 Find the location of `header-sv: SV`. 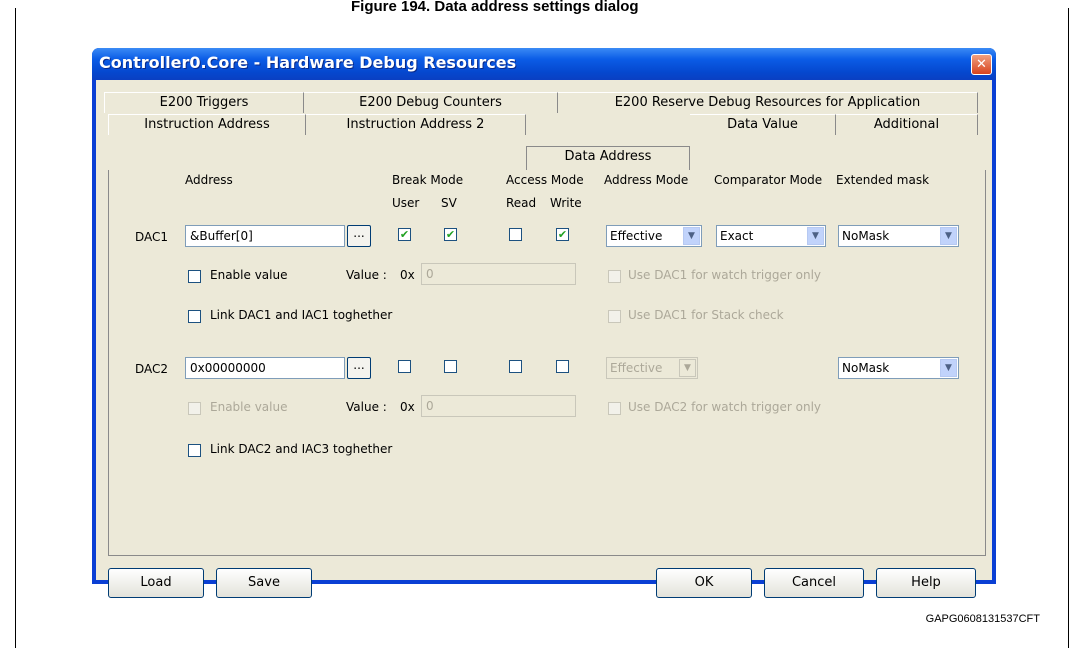

header-sv: SV is located at coordinates (449, 203).